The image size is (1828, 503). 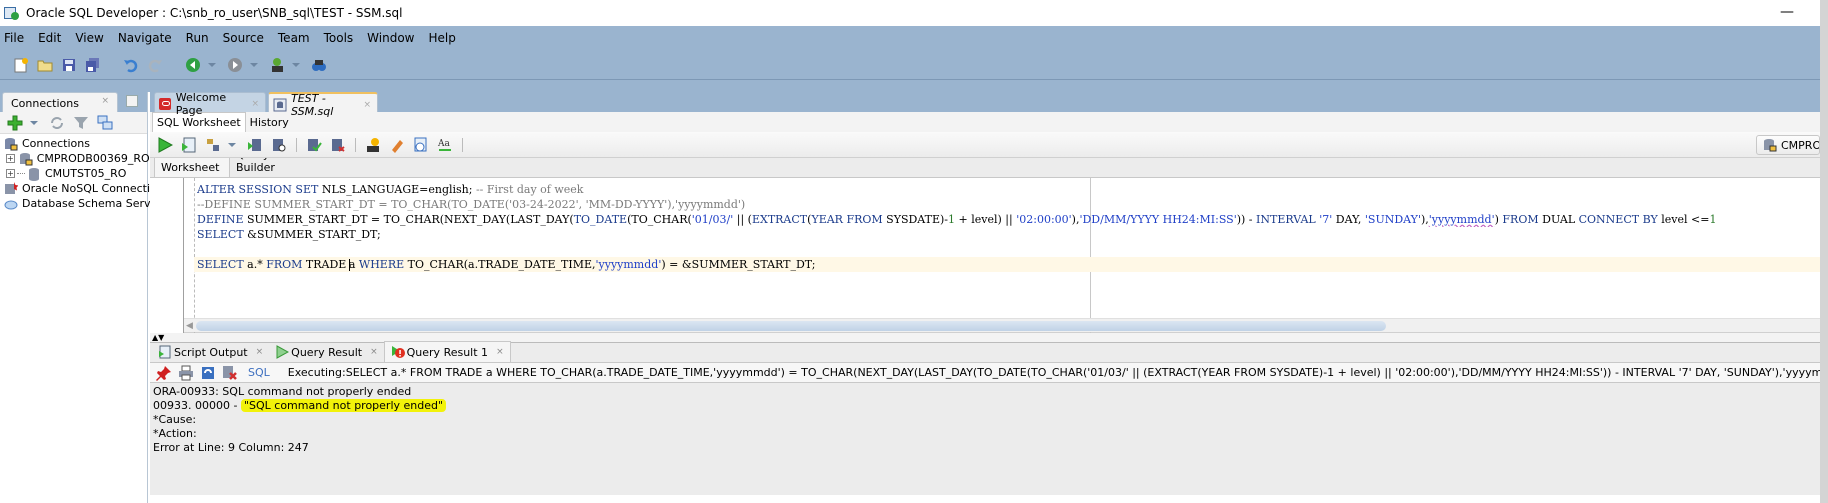 I want to click on commit-icon, so click(x=314, y=145).